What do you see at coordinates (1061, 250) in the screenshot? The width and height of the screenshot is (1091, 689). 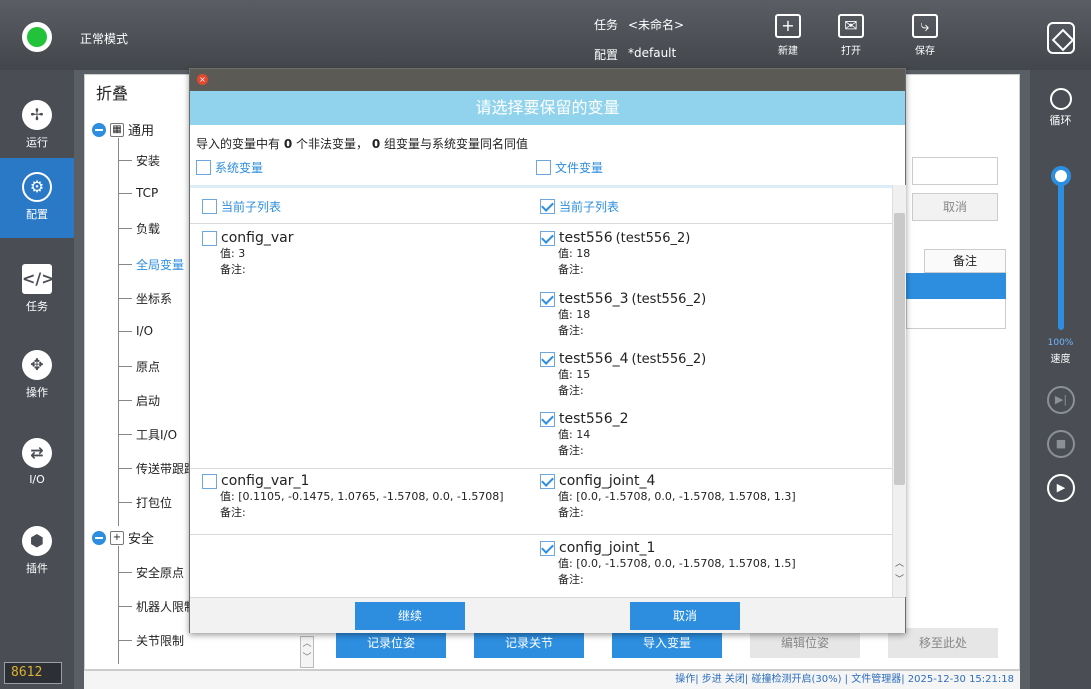 I see `speed-slider-track` at bounding box center [1061, 250].